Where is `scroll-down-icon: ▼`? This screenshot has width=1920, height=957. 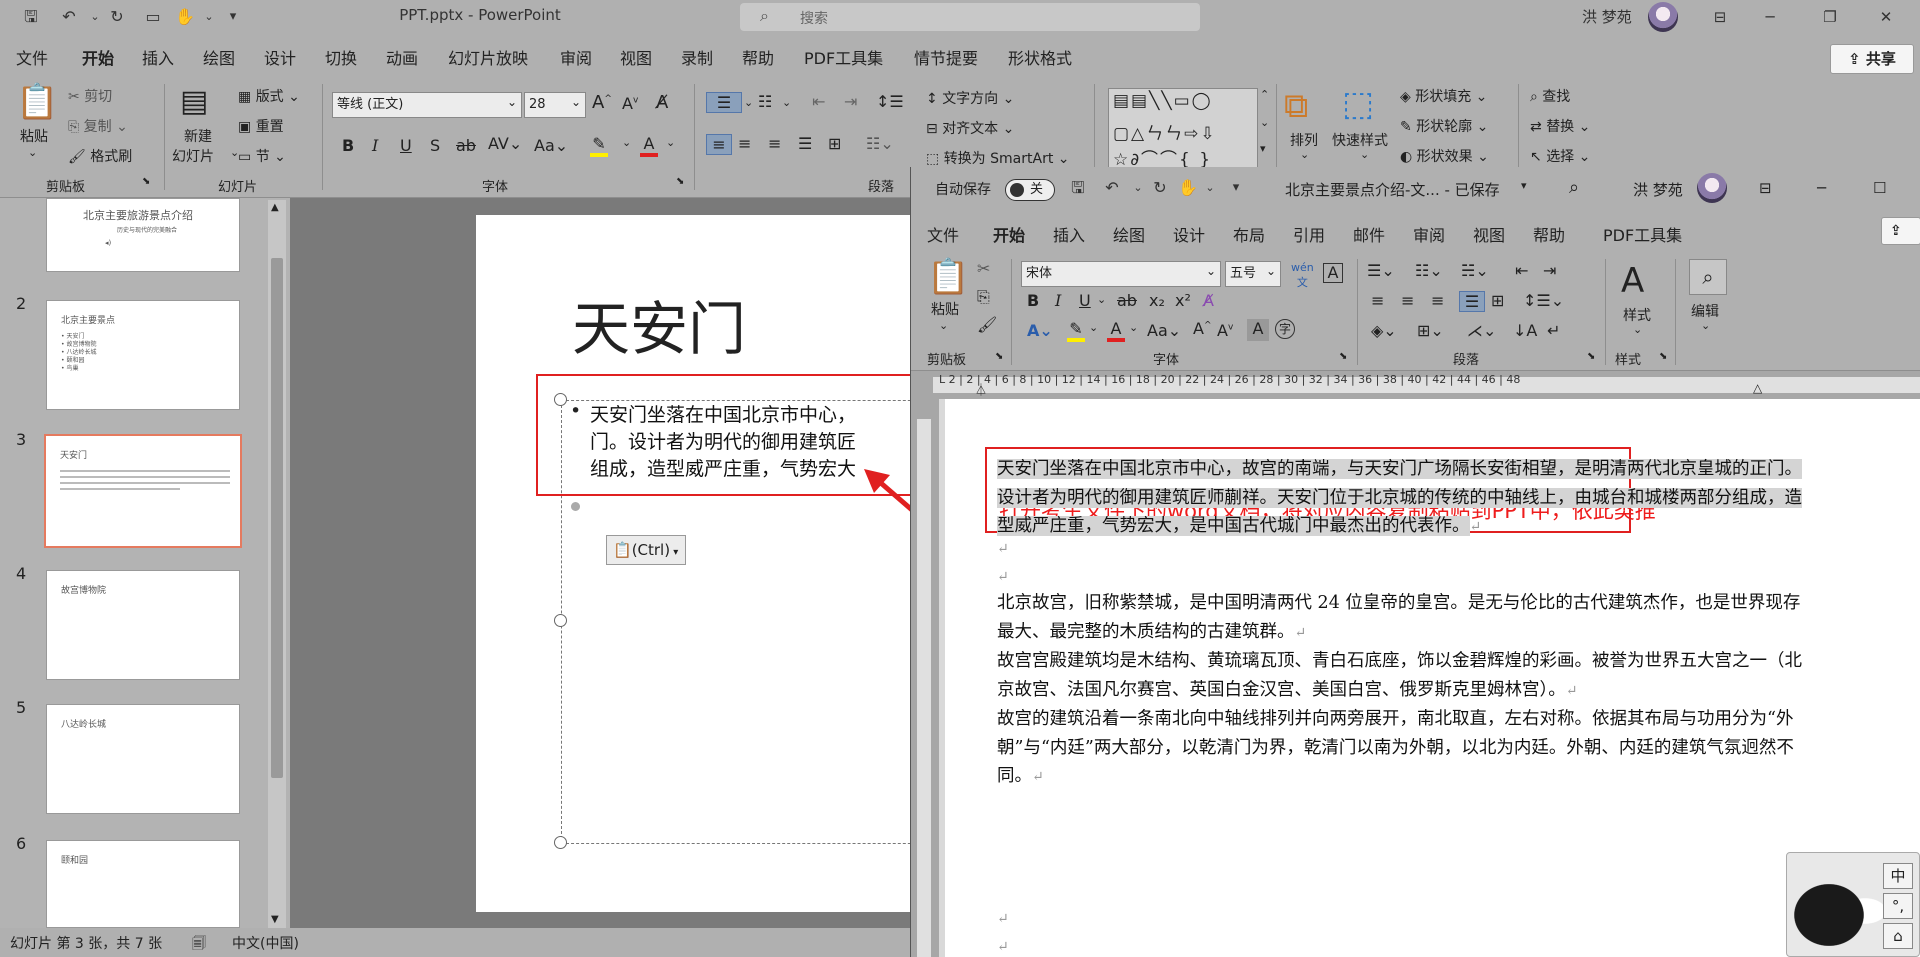
scroll-down-icon: ▼ is located at coordinates (275, 919).